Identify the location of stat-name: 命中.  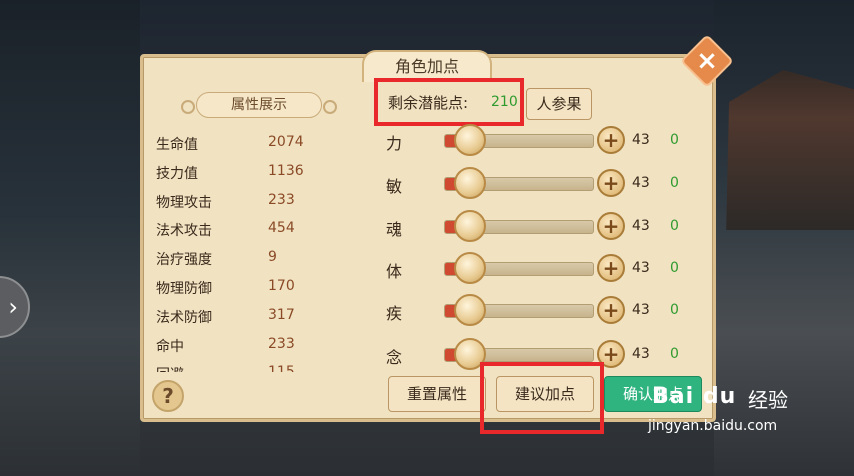
(170, 346).